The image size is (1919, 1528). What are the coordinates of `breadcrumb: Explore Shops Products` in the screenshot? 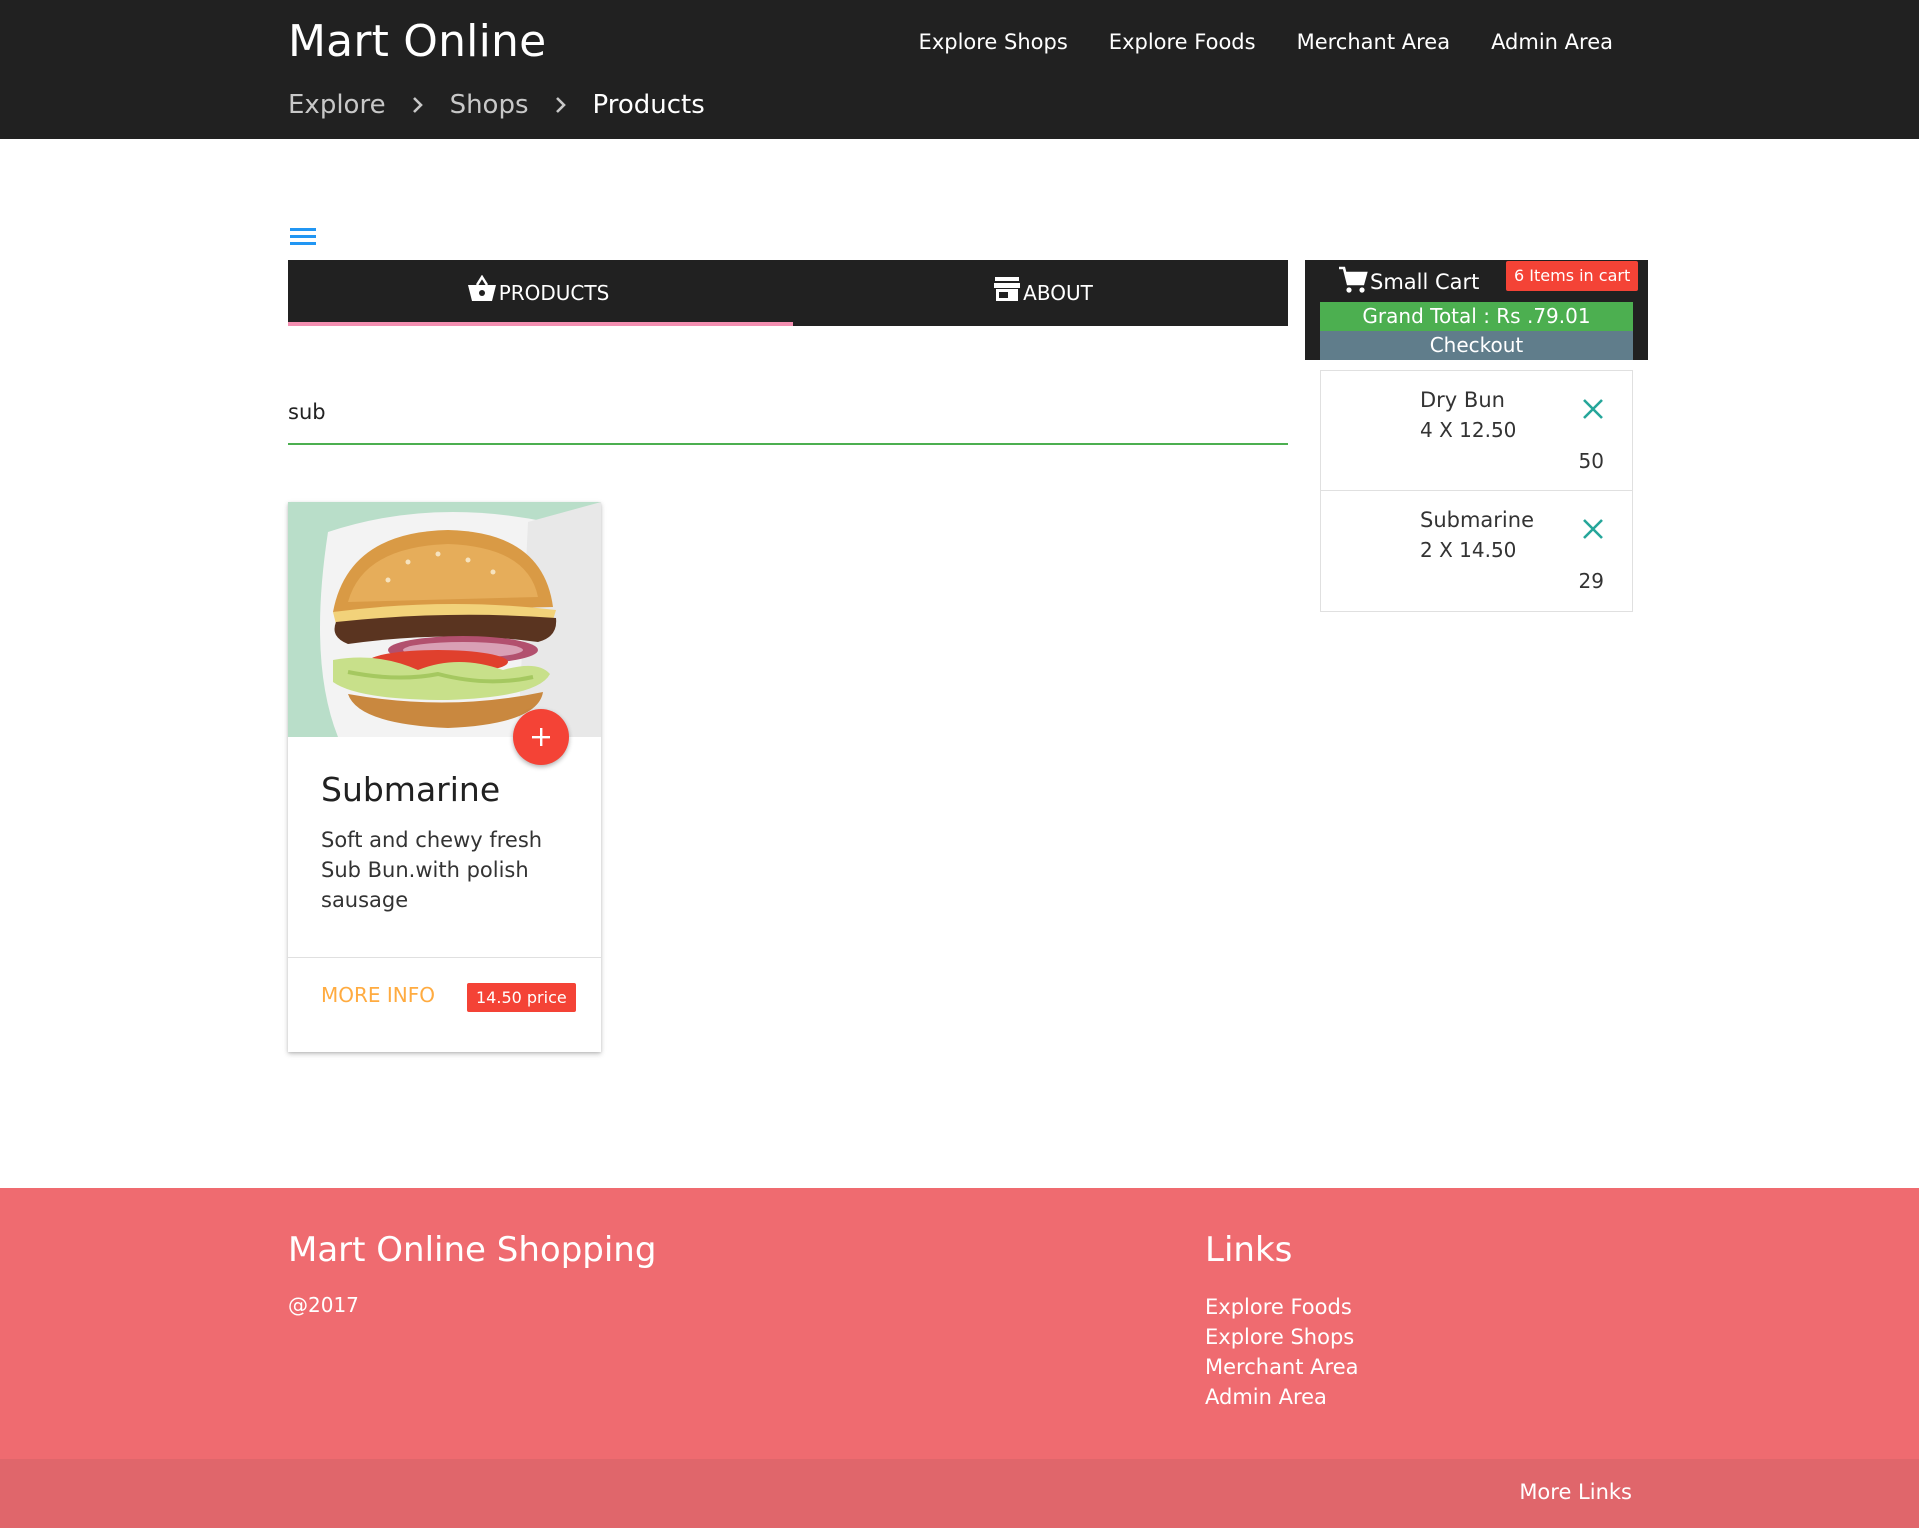 It's located at (496, 105).